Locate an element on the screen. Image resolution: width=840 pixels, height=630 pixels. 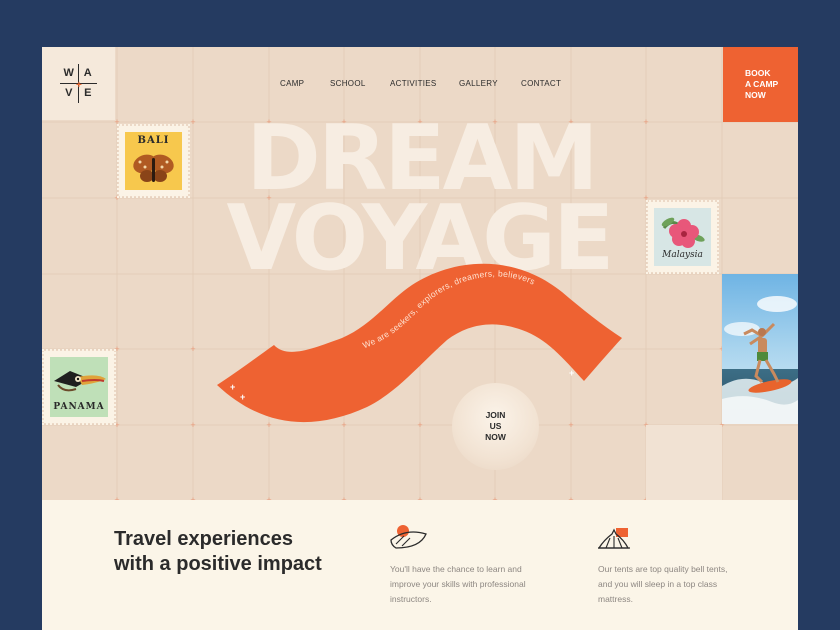
join-label-line: NOW is located at coordinates (495, 437).